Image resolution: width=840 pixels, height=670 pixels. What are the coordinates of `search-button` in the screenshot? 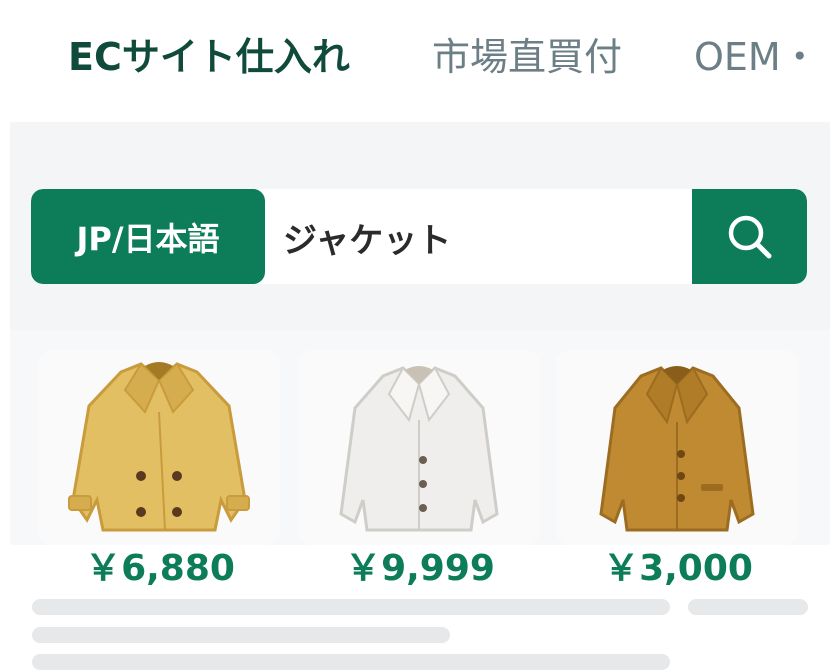 It's located at (749, 236).